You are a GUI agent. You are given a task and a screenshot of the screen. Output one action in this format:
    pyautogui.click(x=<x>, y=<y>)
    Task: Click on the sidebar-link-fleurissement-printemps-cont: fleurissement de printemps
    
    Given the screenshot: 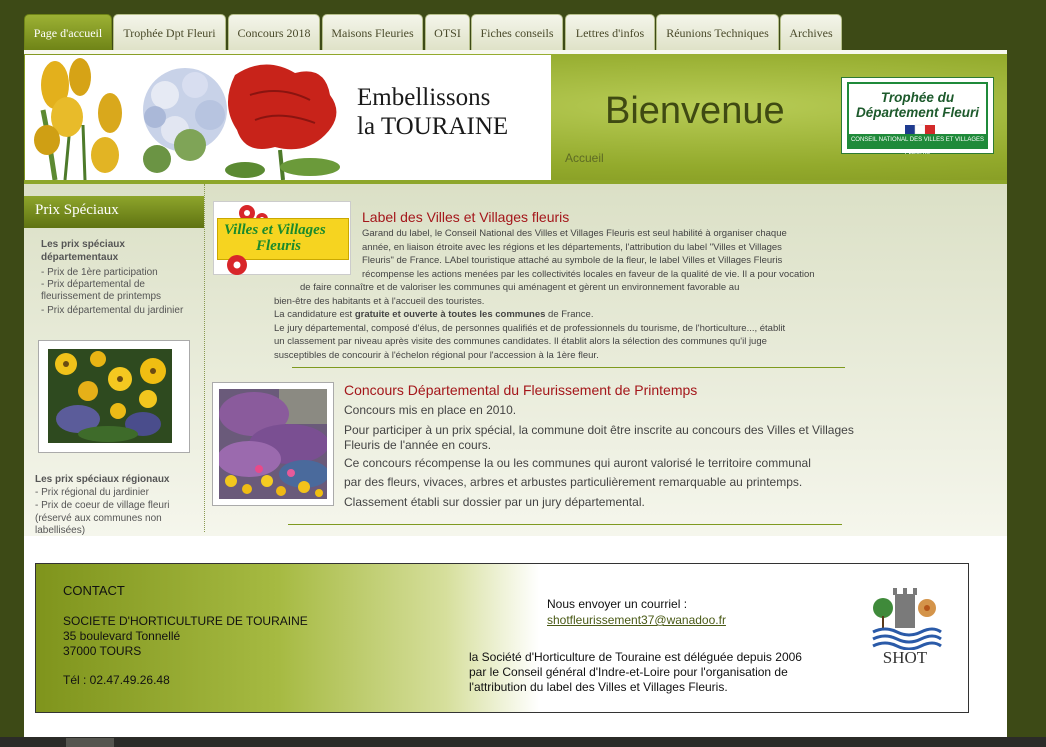 What is the action you would take?
    pyautogui.click(x=101, y=297)
    